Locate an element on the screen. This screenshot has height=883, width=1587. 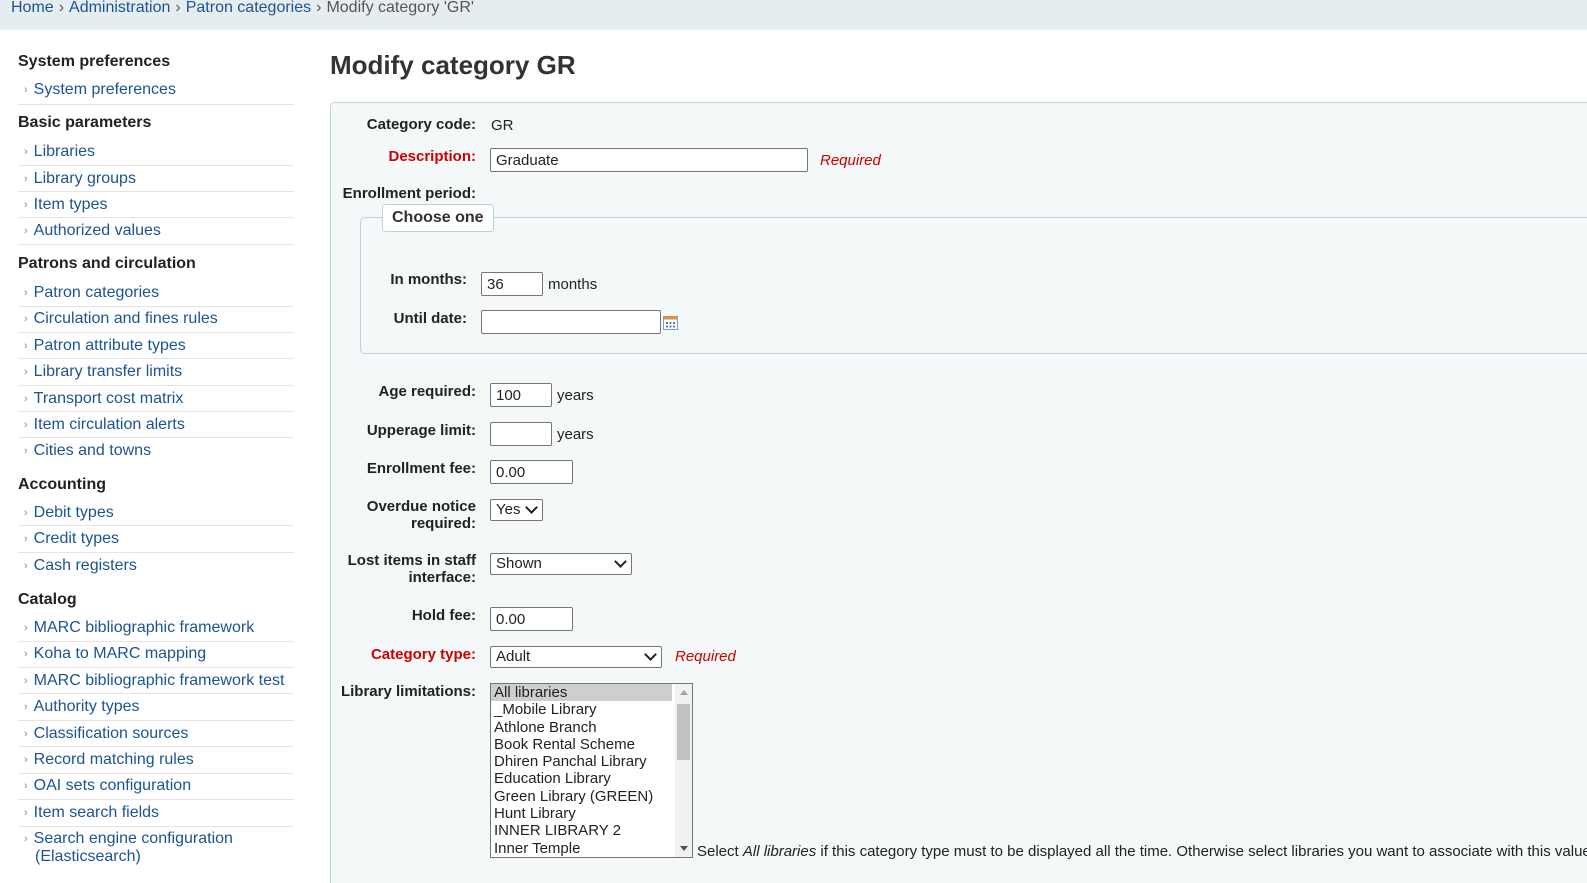
sidebar-item-item-circulation-alerts: › Item circulation alerts is located at coordinates (156, 427).